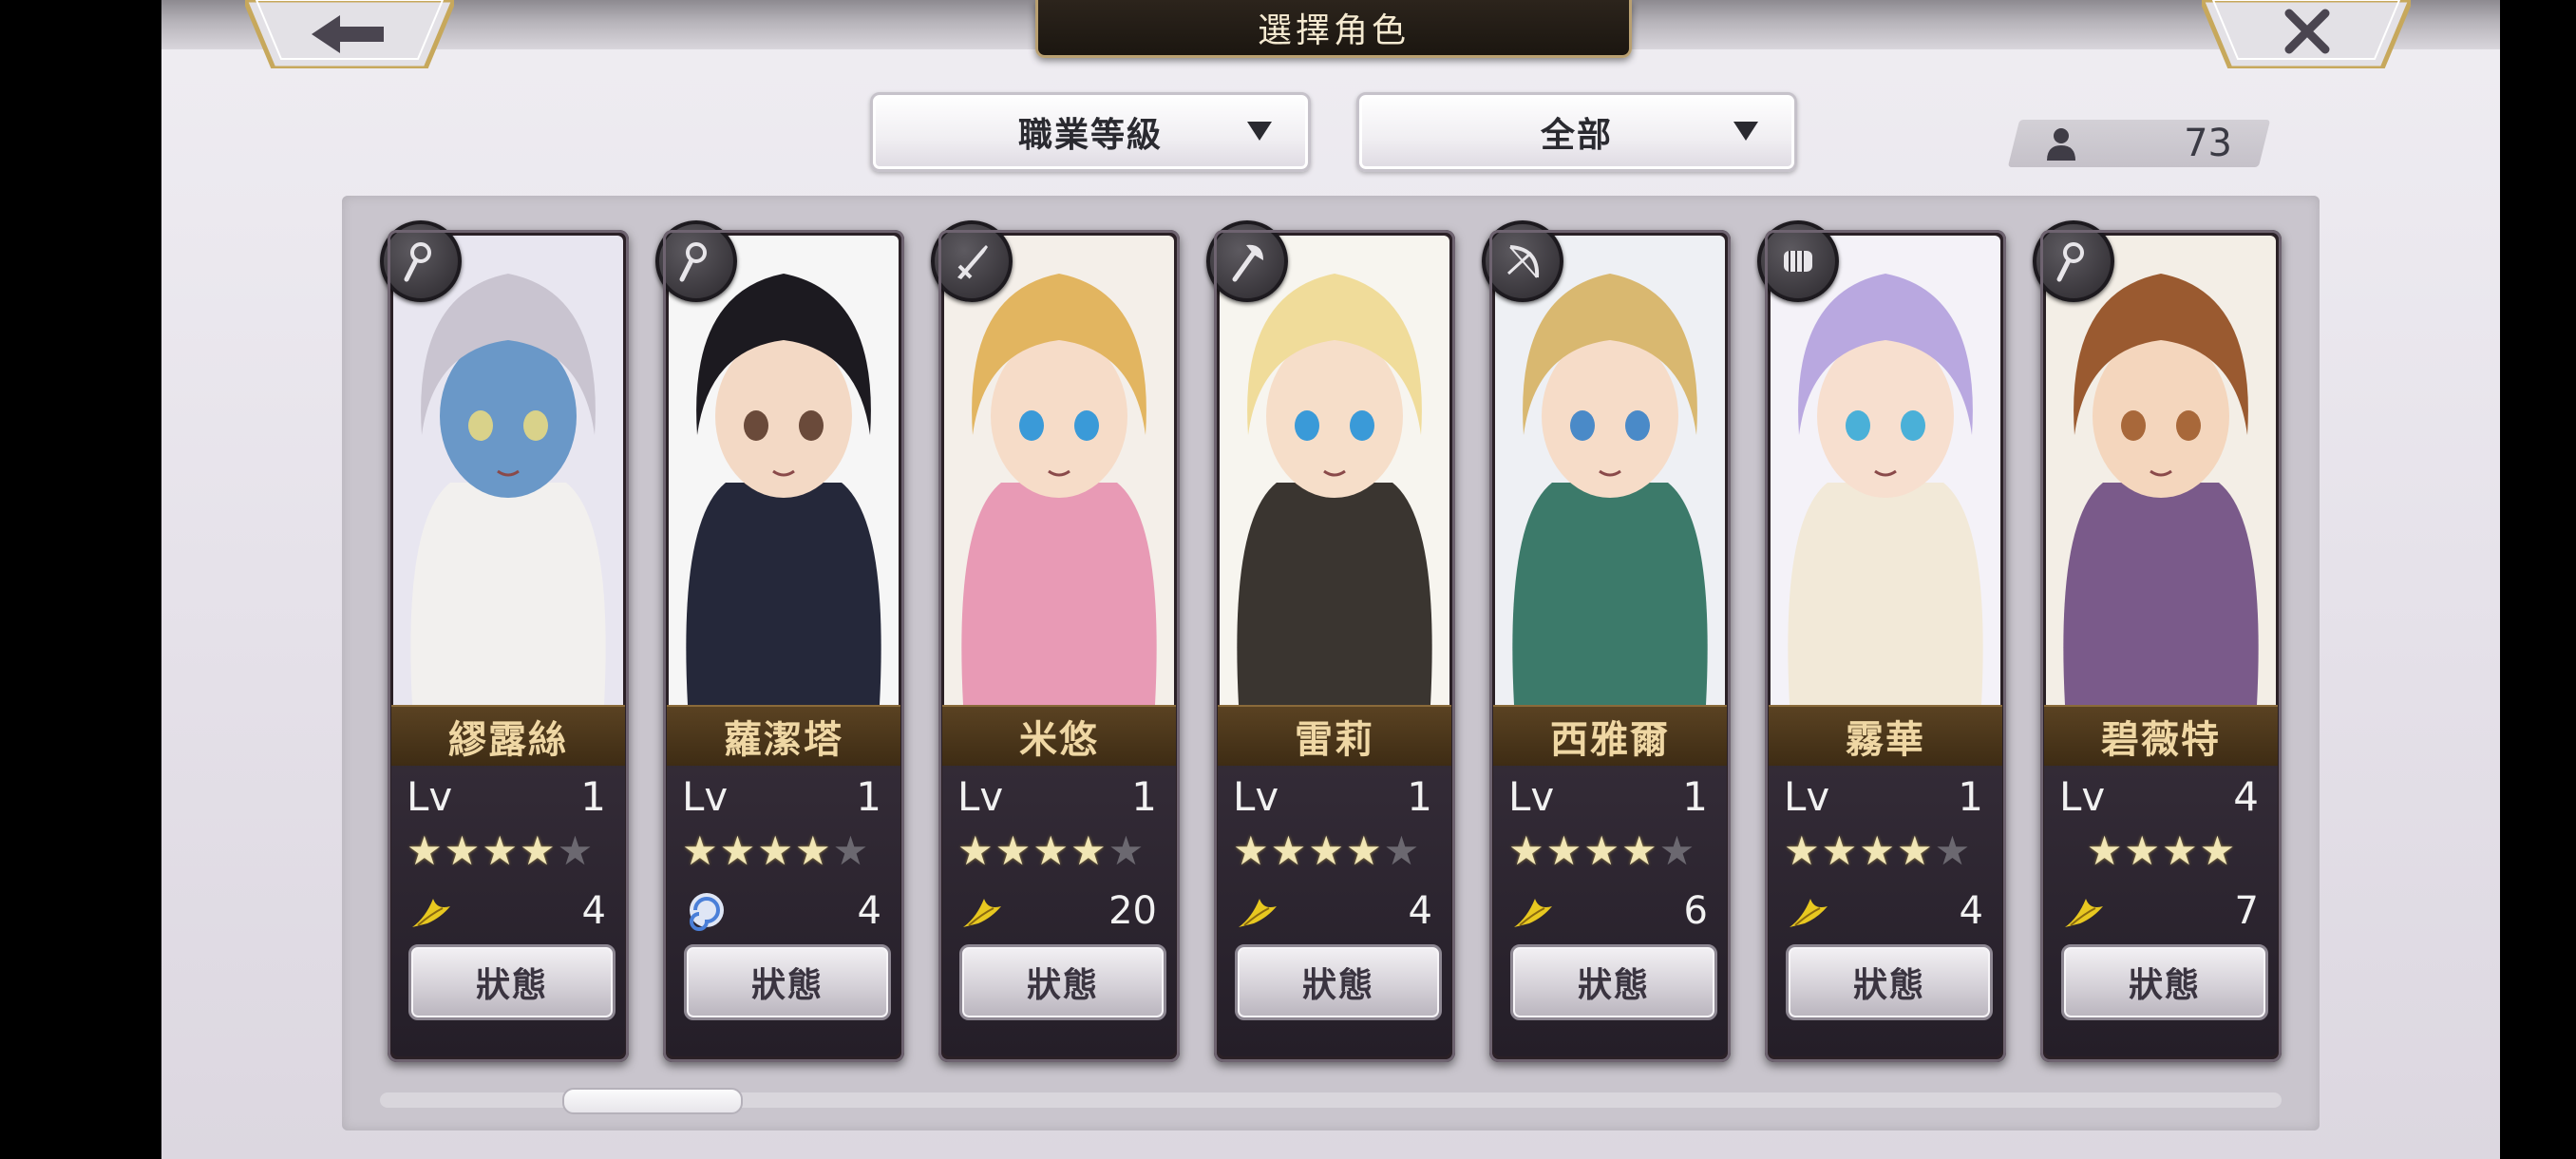 The image size is (2576, 1159). I want to click on horizontal-scrollbar-thumb, so click(652, 1101).